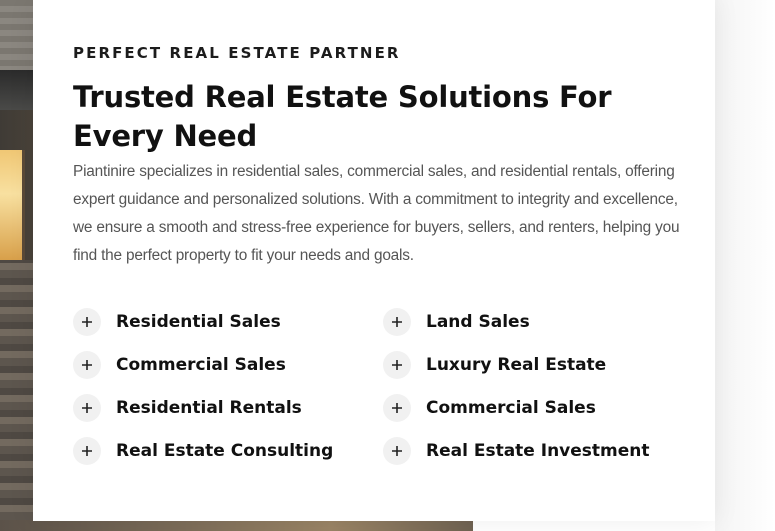  Describe the element at coordinates (17, 90) in the screenshot. I see `house-roof` at that location.